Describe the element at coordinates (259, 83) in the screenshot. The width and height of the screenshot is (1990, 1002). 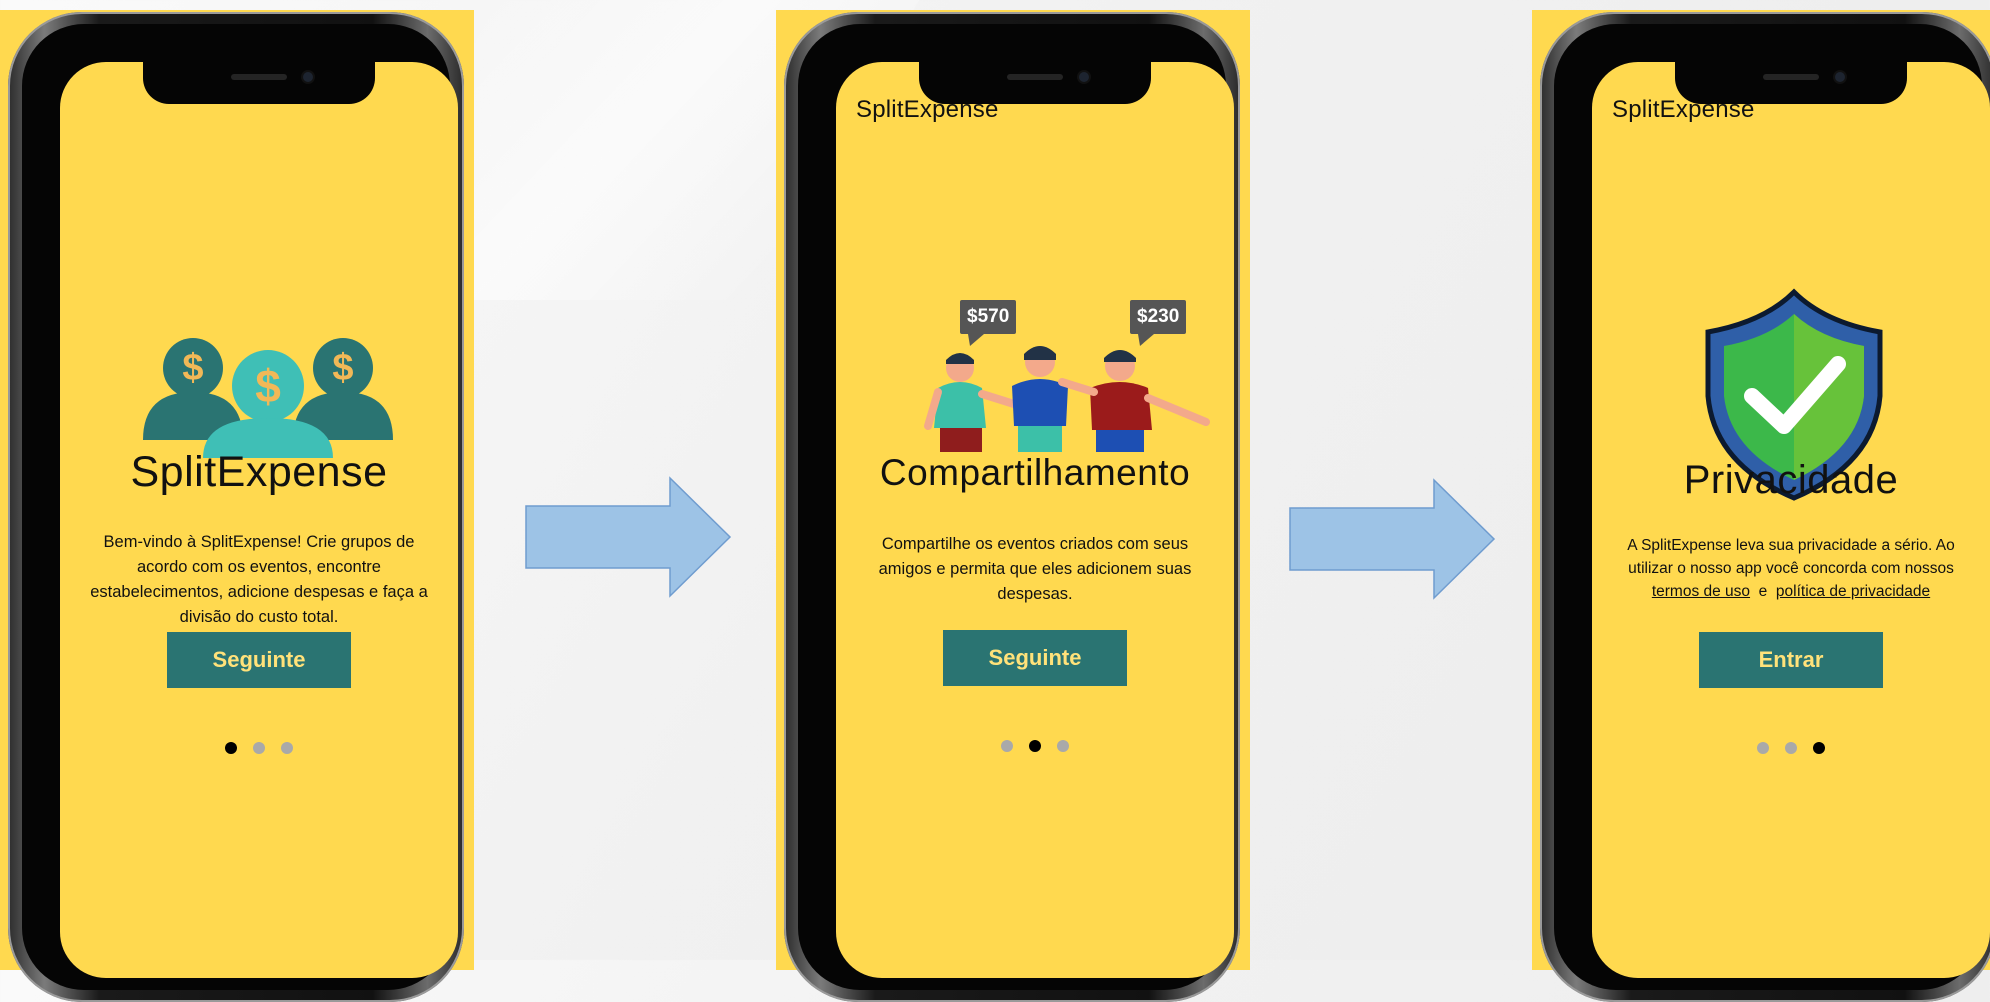
I see `phone-notch` at that location.